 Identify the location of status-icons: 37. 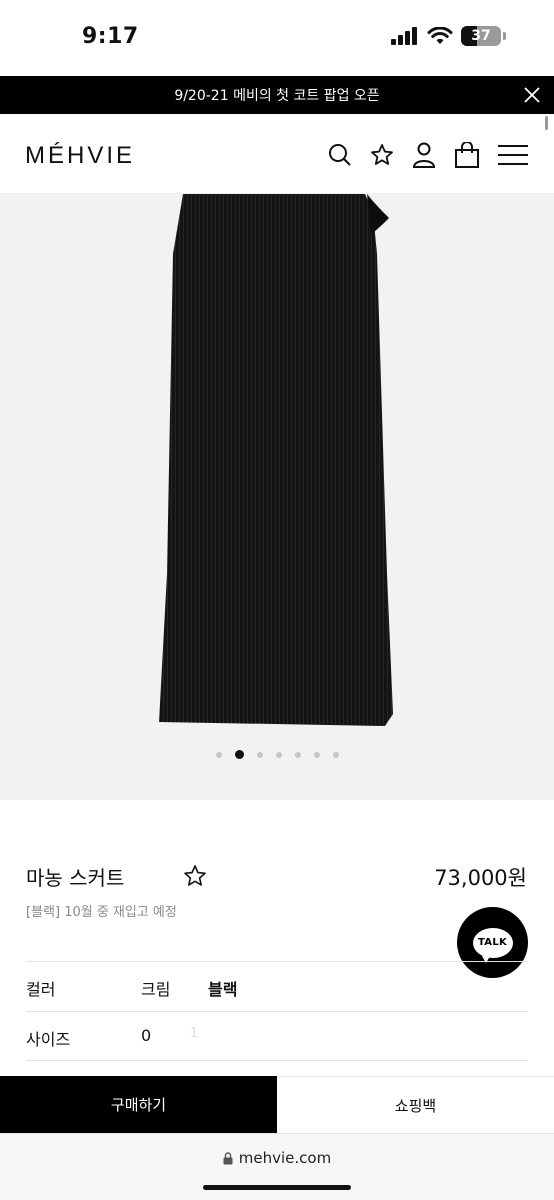
(448, 36).